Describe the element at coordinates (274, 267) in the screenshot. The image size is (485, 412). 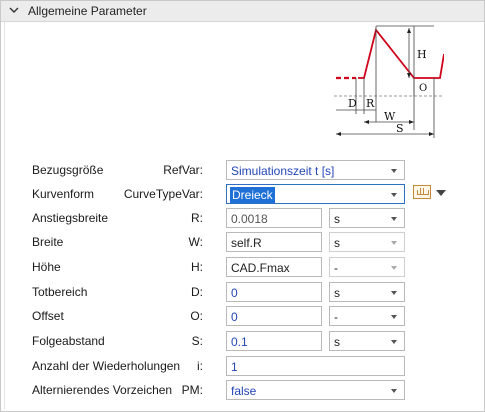
I see `h-input: CAD.Fmax` at that location.